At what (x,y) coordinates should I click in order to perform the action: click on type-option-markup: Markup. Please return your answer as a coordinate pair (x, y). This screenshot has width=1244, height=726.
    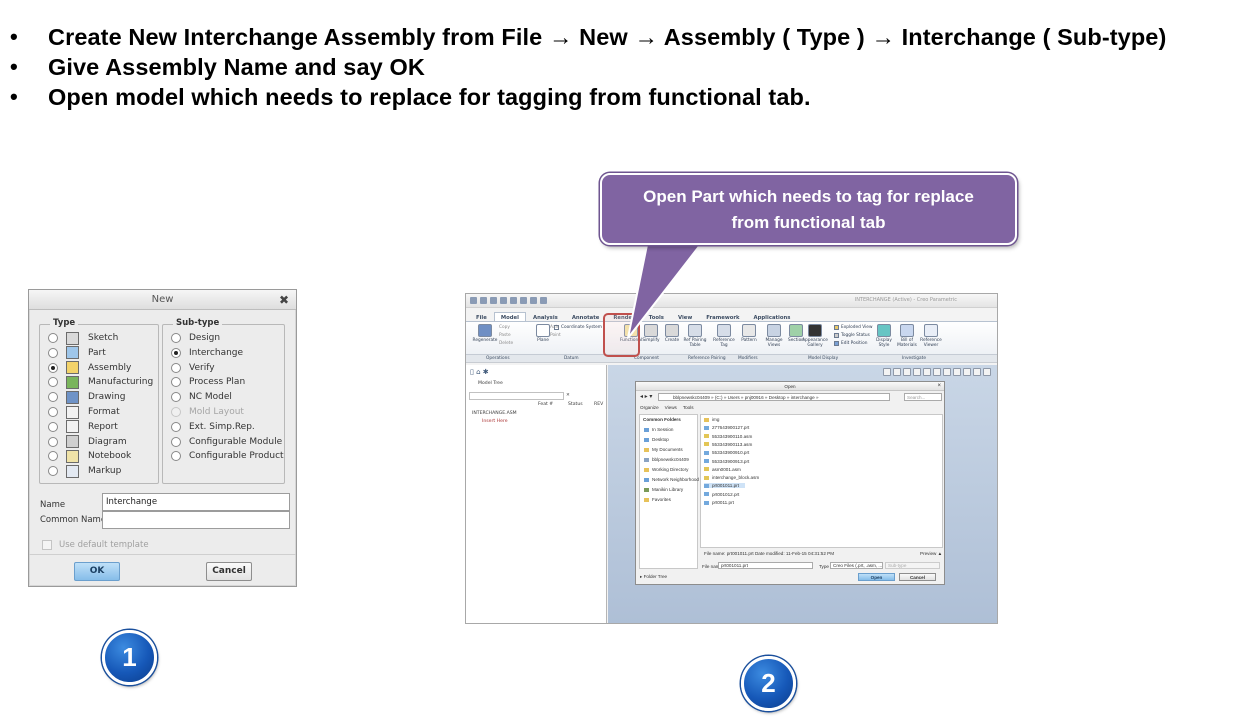
    Looking at the image, I should click on (84, 471).